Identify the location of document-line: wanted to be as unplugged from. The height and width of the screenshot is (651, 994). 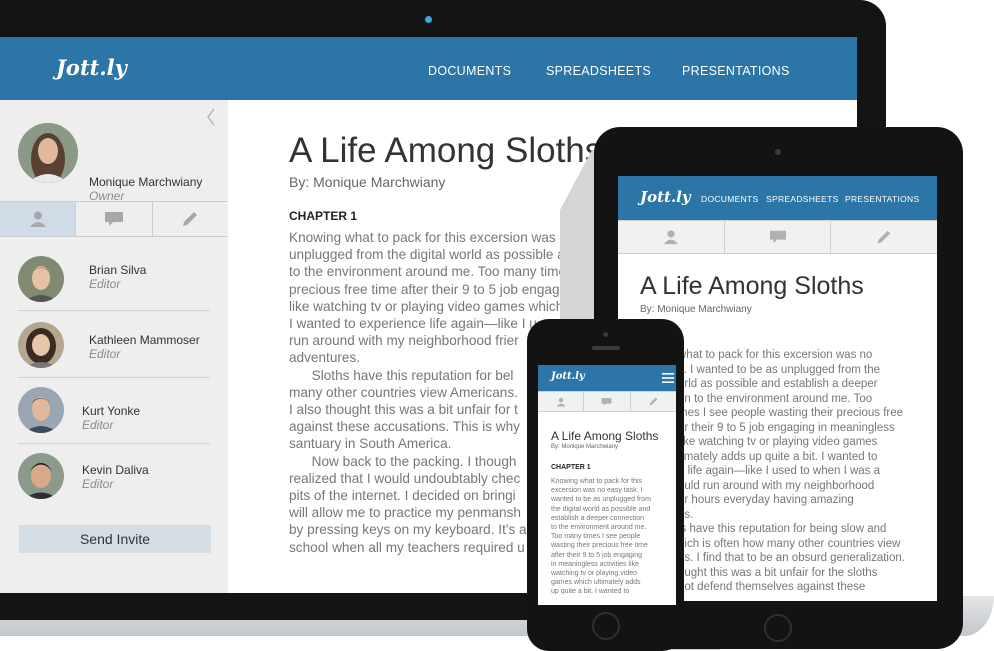
(601, 500).